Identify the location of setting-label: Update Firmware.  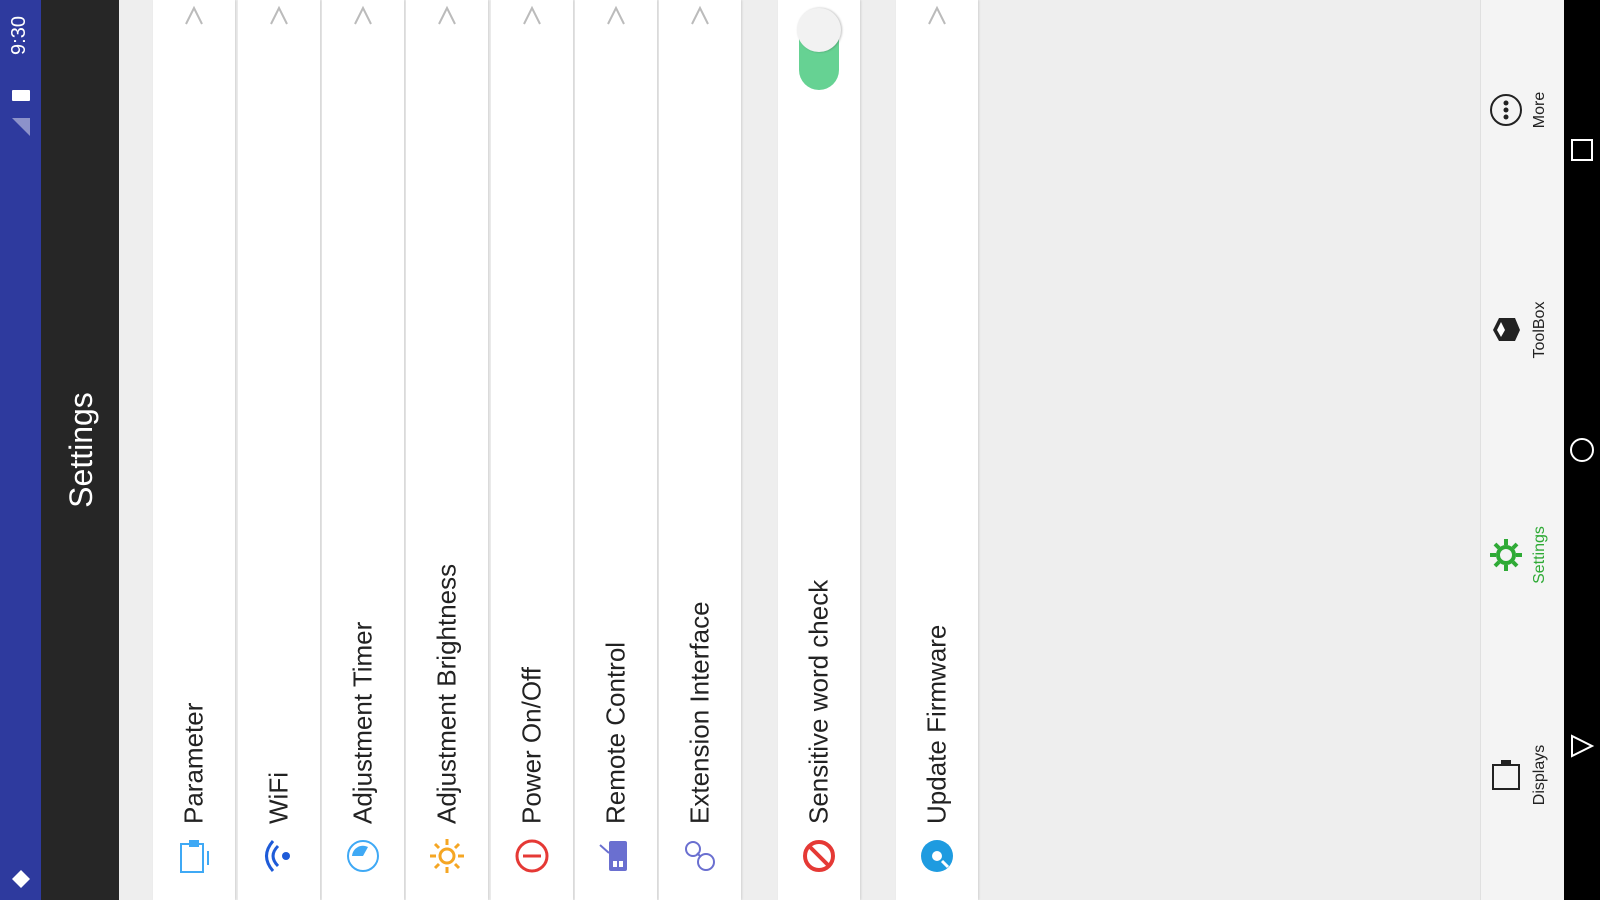
(936, 724).